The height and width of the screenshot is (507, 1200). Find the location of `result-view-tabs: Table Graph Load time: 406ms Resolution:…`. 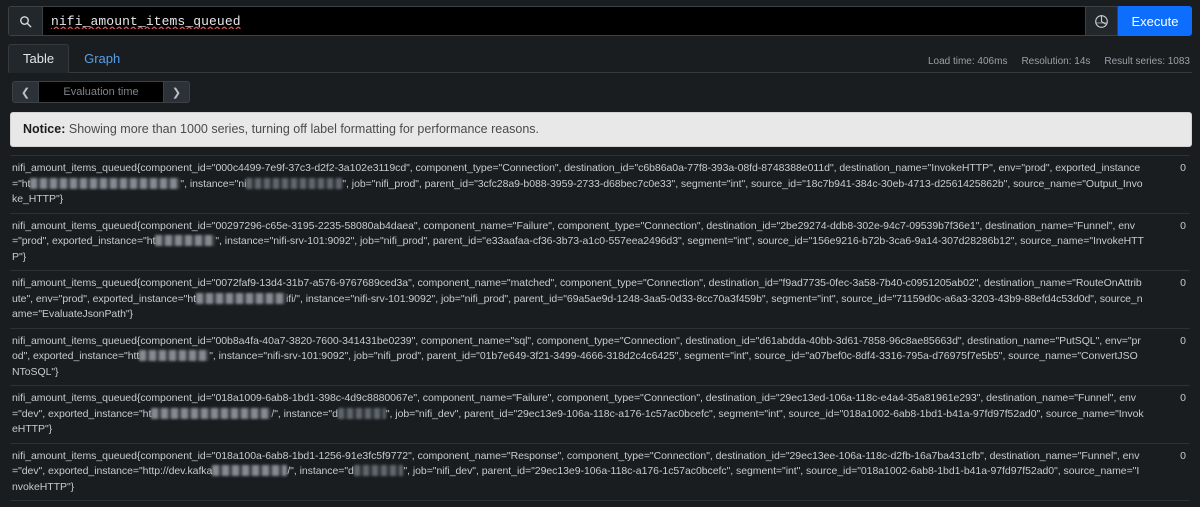

result-view-tabs: Table Graph Load time: 406ms Resolution:… is located at coordinates (600, 58).